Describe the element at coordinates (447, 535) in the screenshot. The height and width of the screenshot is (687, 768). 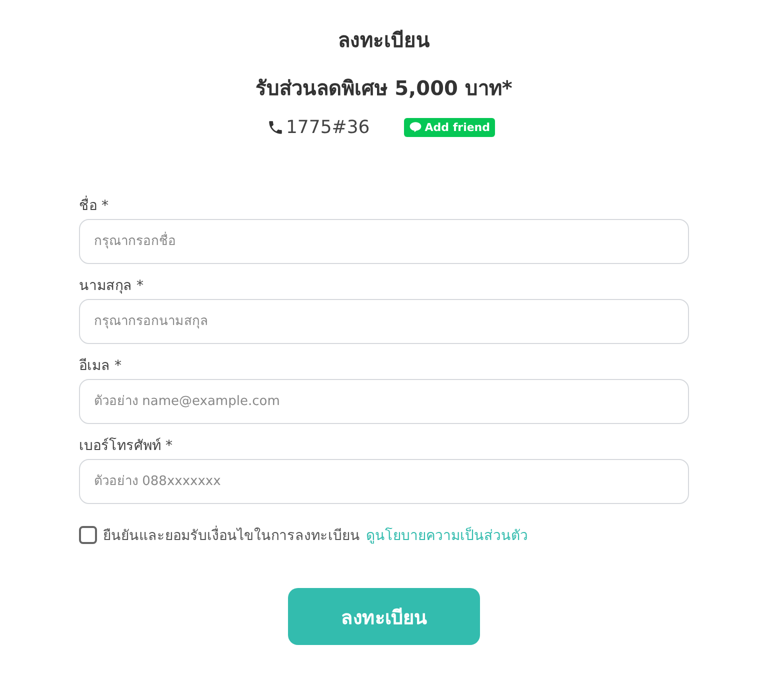
I see `privacy-policy-link: ดูนโยบายความเป็นส่วนตัว` at that location.